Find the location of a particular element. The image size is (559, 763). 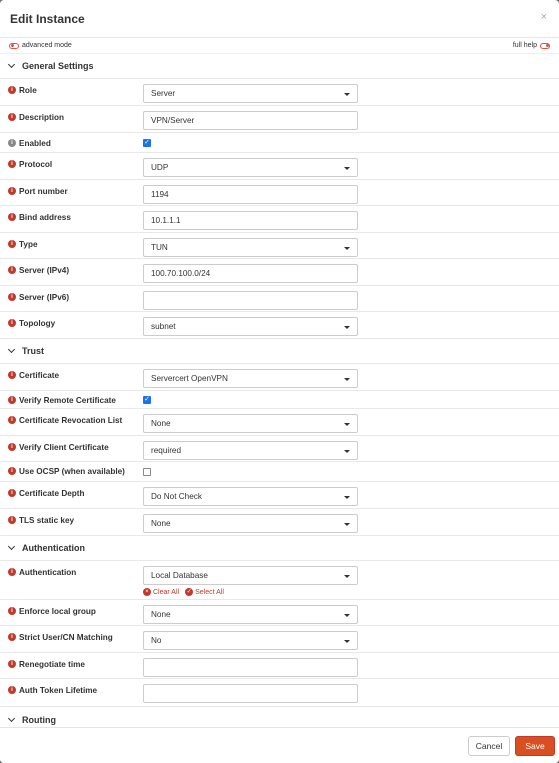

verify-remote-checkbox: ✓ is located at coordinates (147, 400).